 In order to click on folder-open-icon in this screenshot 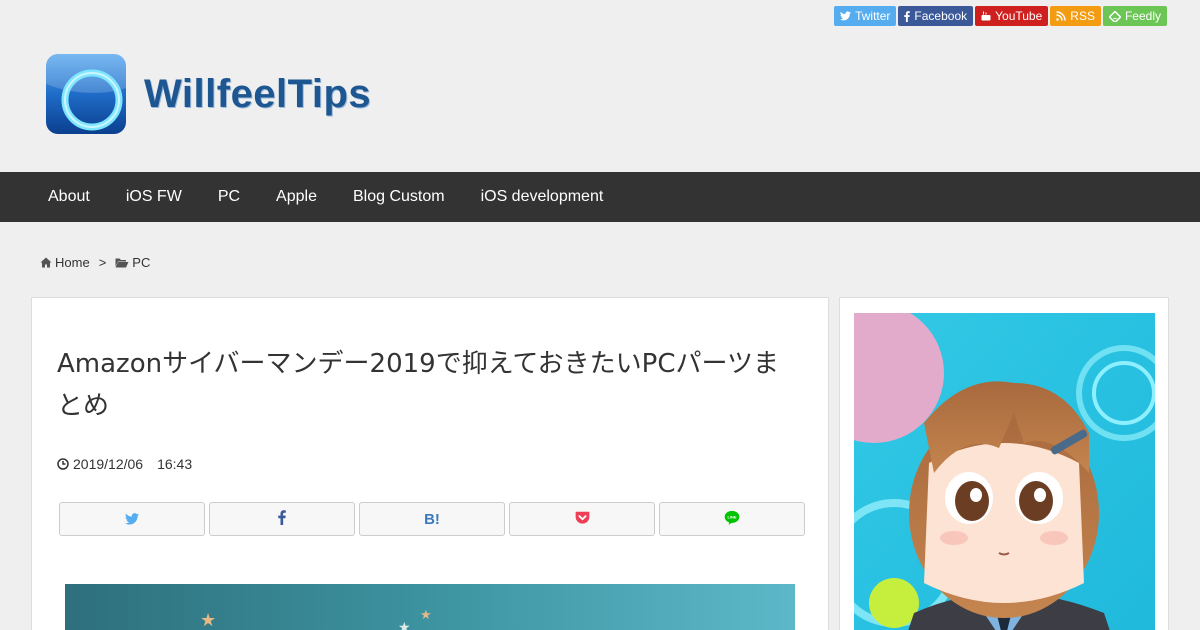, I will do `click(122, 263)`.